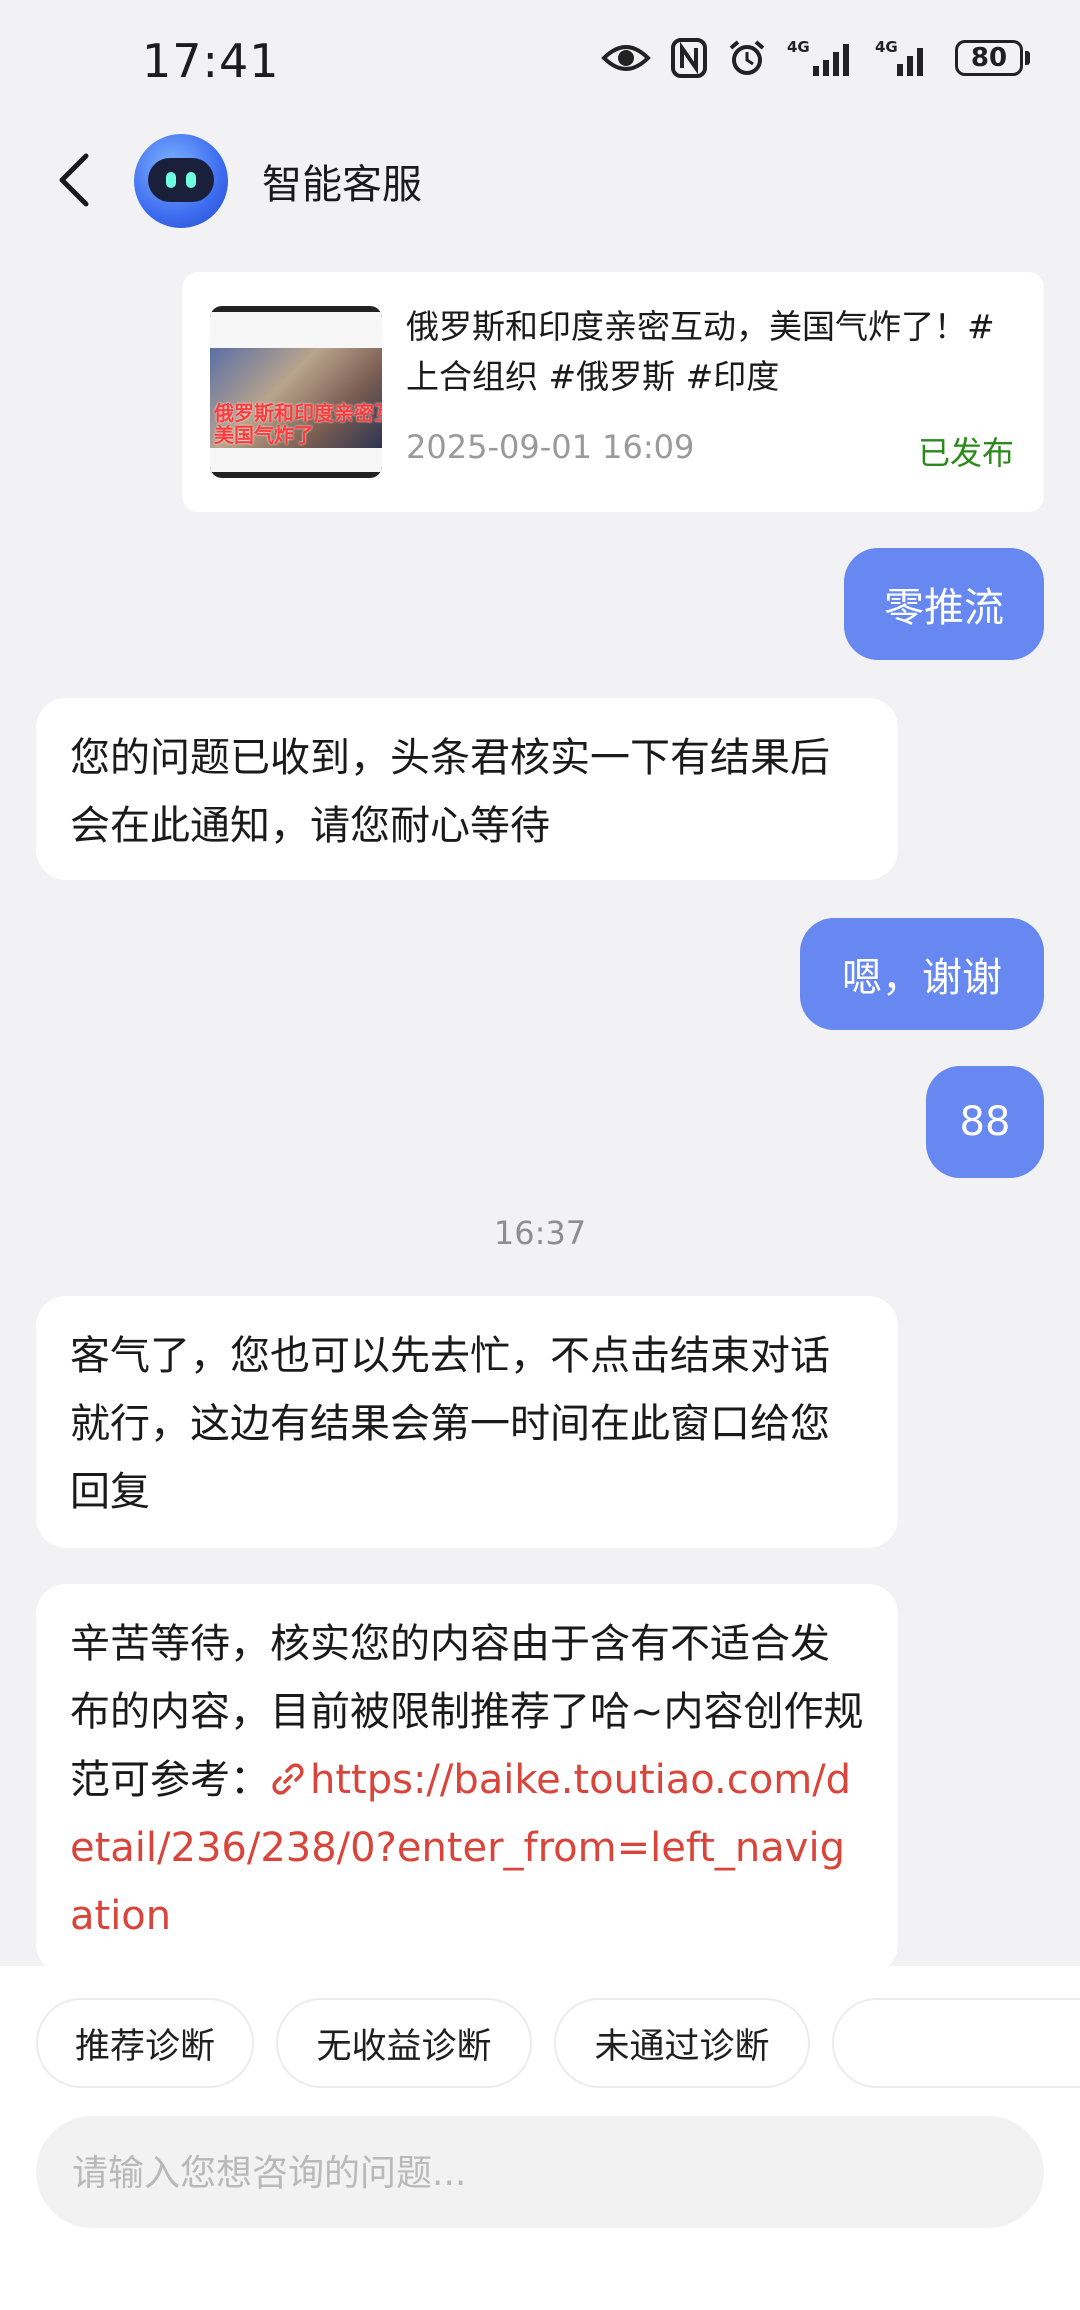 The image size is (1080, 2310). I want to click on article-thumbnail: 俄罗斯和印度亲密互 美国气炸了, so click(296, 392).